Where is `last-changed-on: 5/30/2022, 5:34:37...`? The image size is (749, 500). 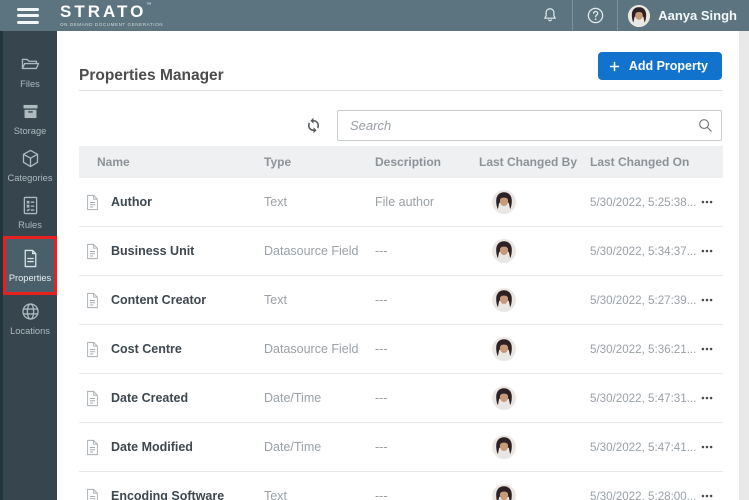 last-changed-on: 5/30/2022, 5:34:37... is located at coordinates (643, 251).